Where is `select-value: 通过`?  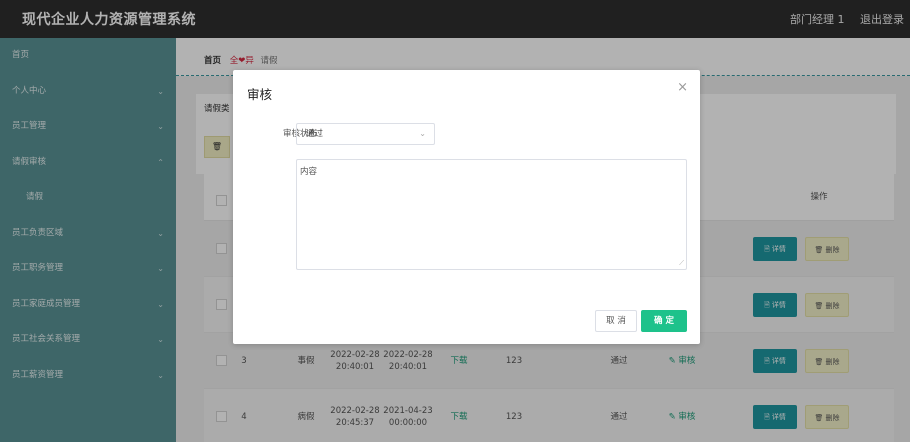
select-value: 通过 is located at coordinates (315, 134).